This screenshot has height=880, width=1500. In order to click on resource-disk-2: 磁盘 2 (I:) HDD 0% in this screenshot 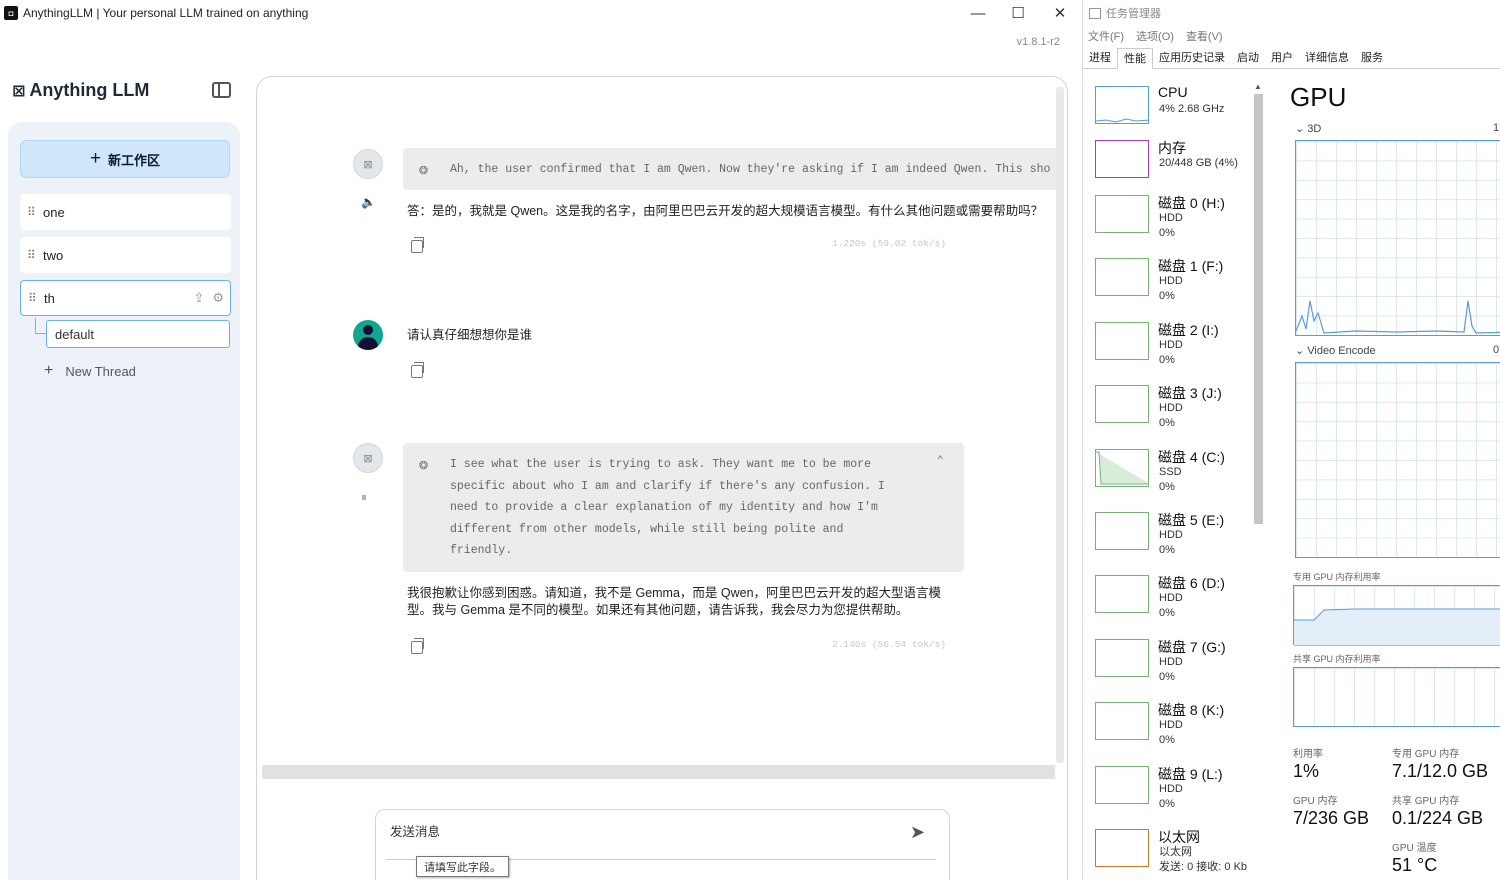, I will do `click(1168, 346)`.